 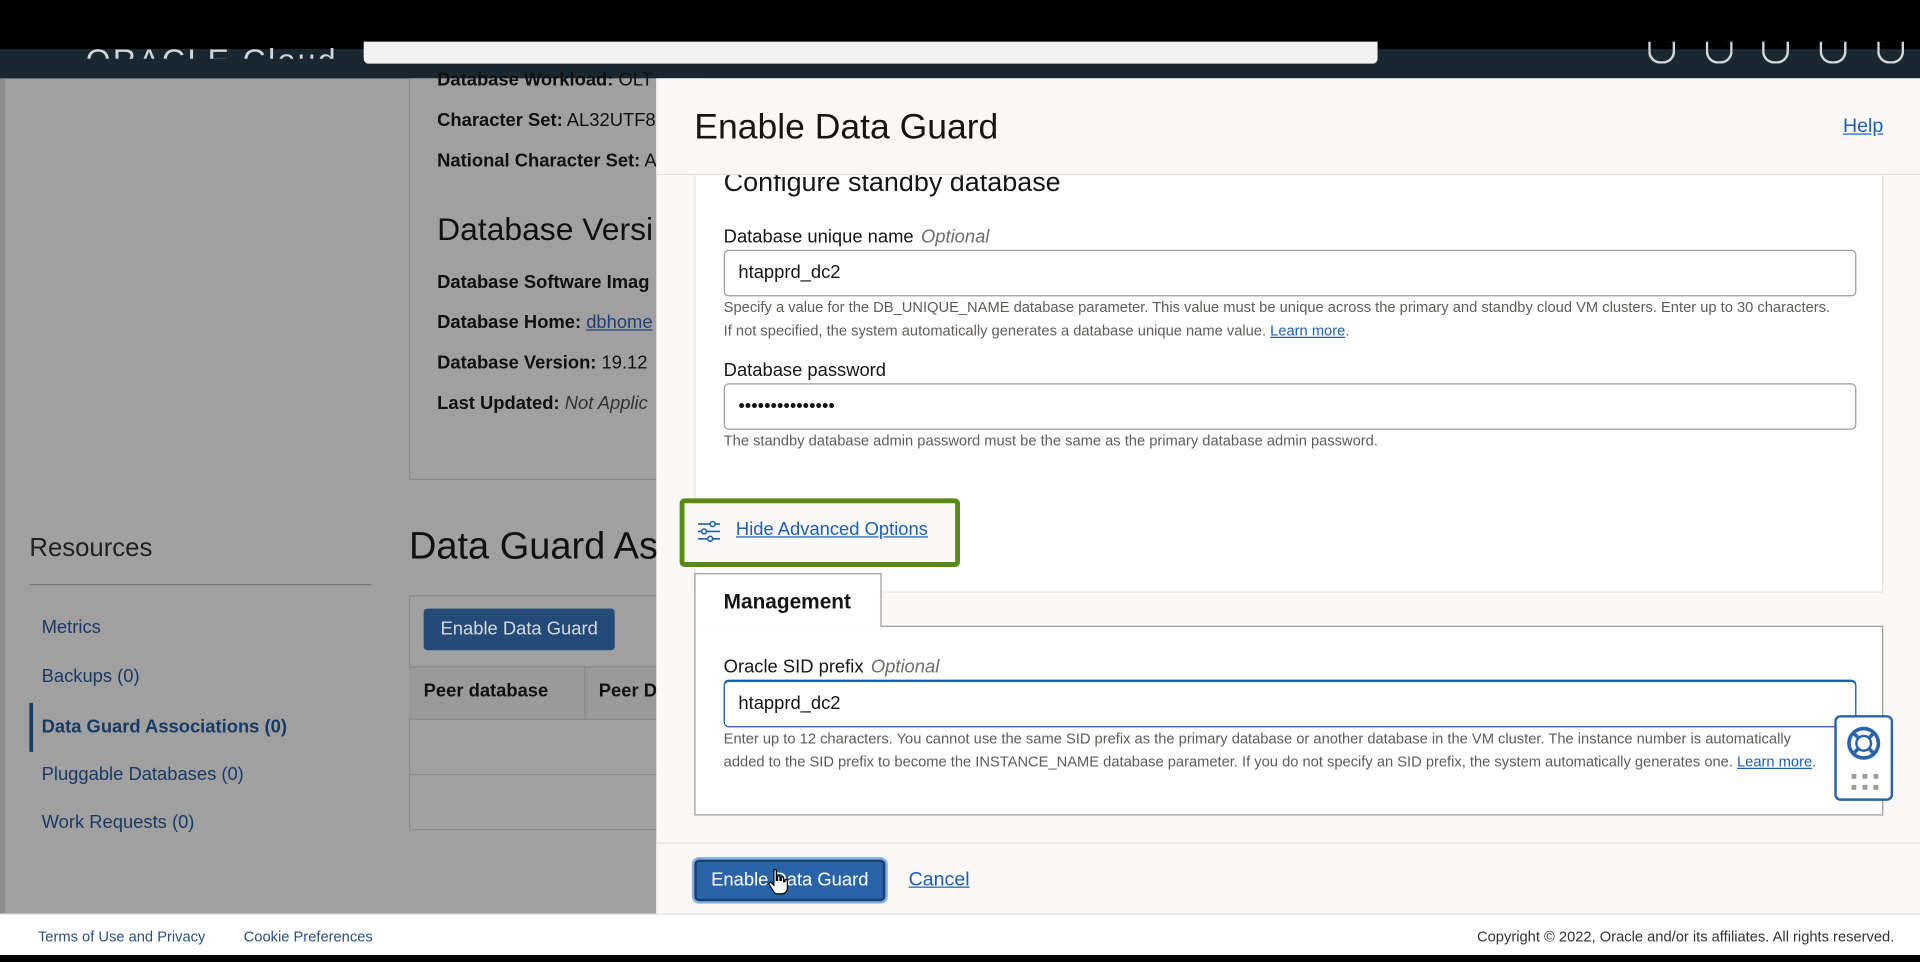 I want to click on column-peer-database: Peer database, so click(x=486, y=691).